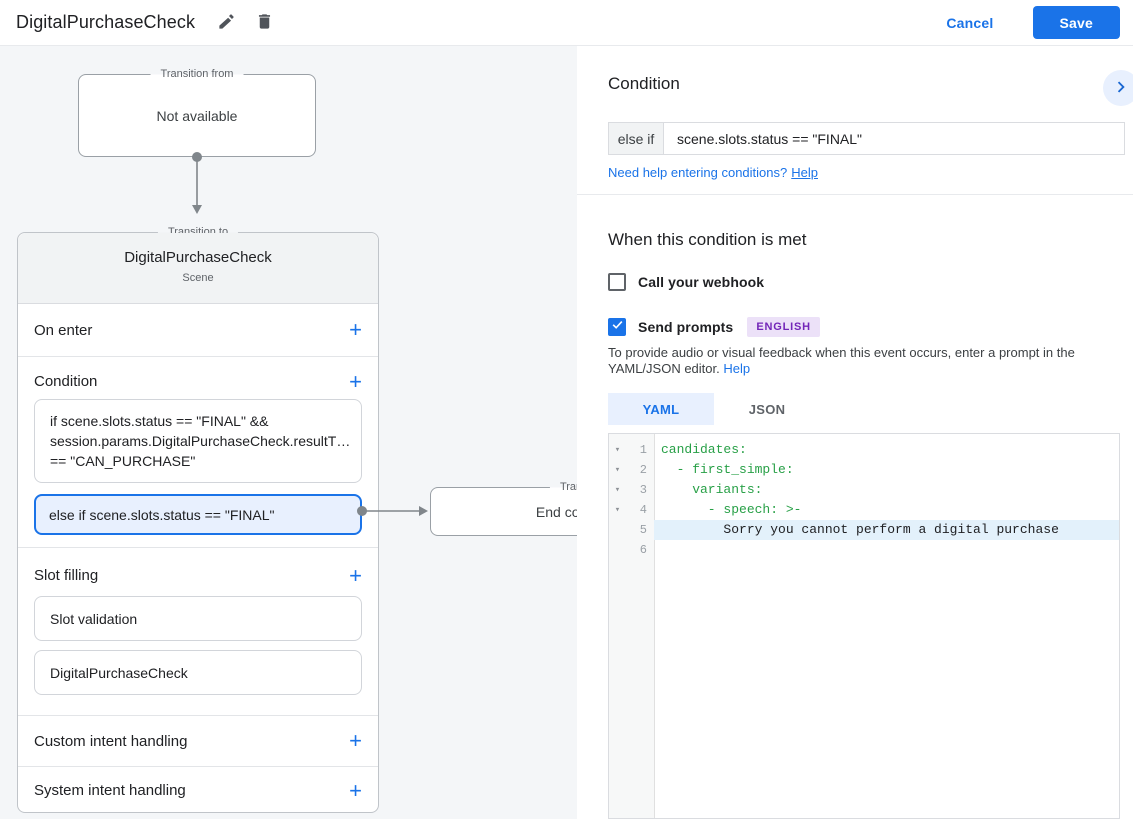  What do you see at coordinates (643, 490) in the screenshot?
I see `line-number: 3` at bounding box center [643, 490].